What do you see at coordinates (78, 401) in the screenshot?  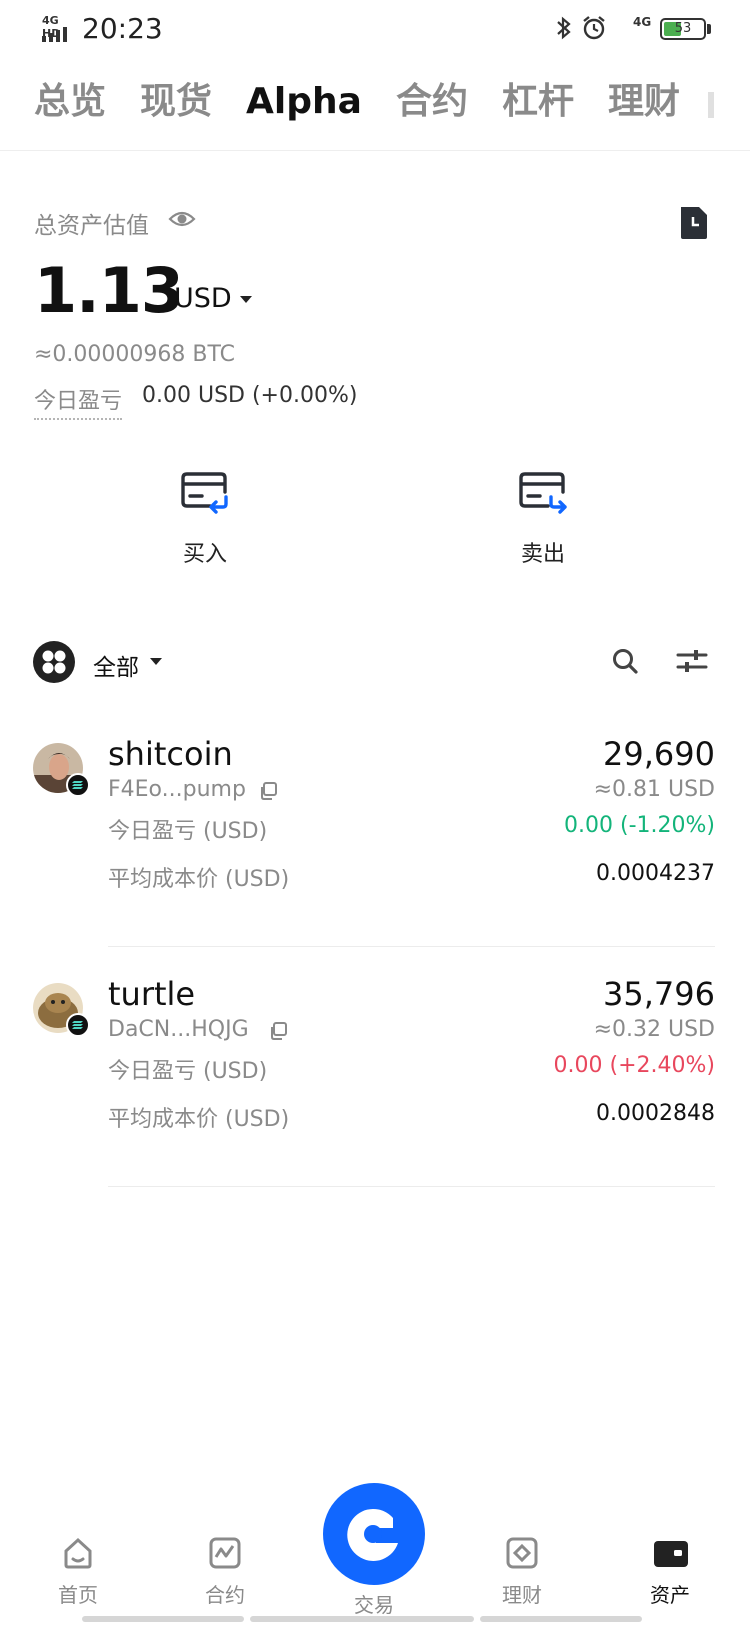 I see `today-pnl-label: 今日盈亏` at bounding box center [78, 401].